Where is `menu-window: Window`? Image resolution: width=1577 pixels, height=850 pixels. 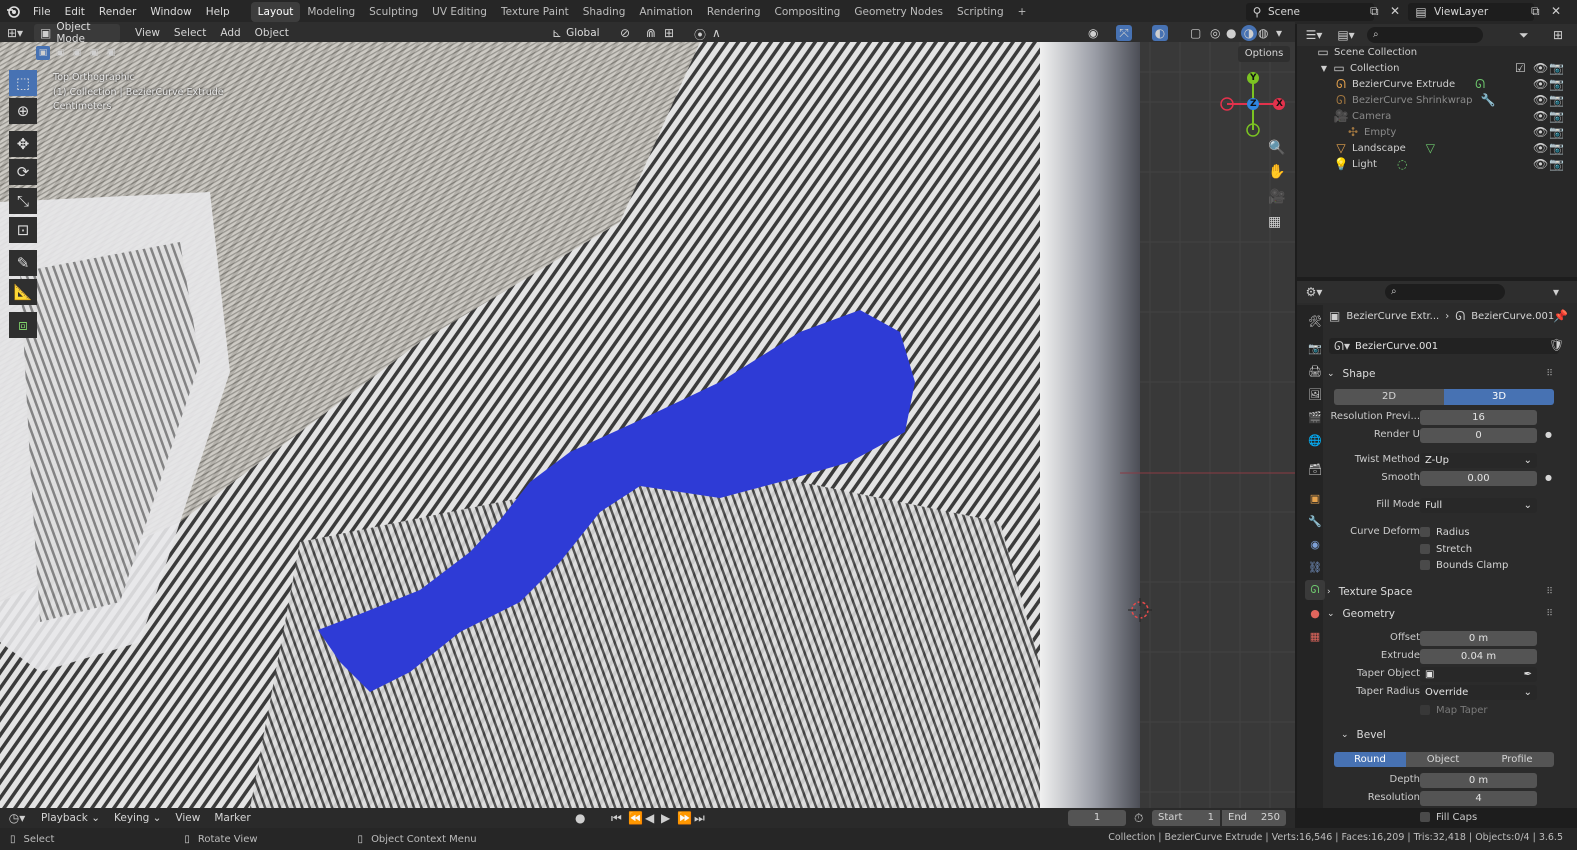 menu-window: Window is located at coordinates (170, 12).